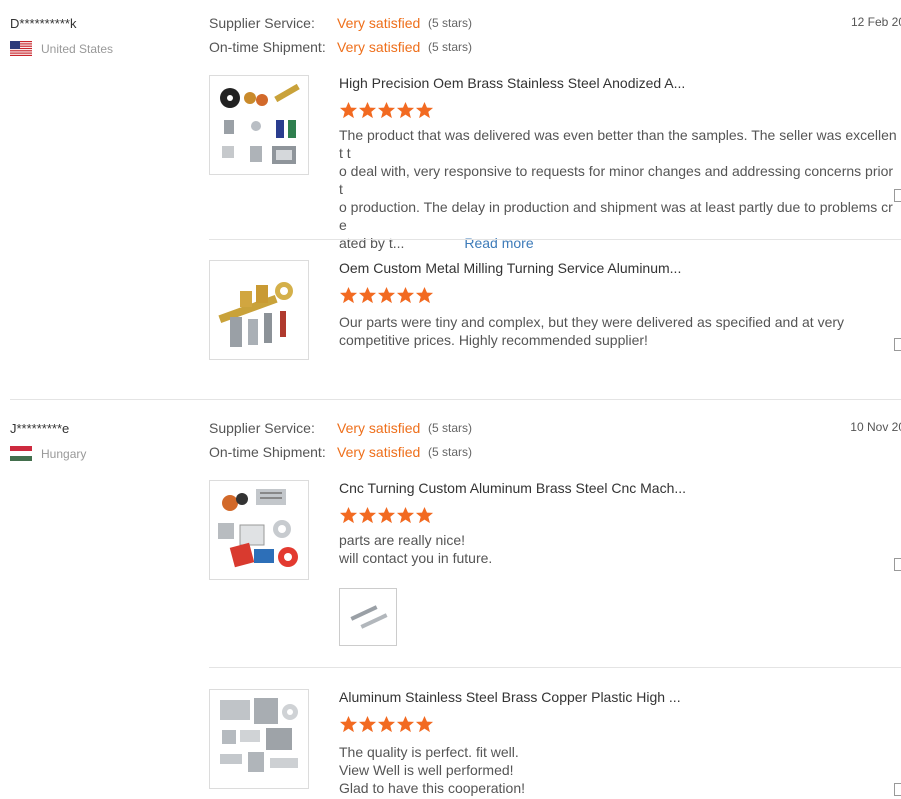 This screenshot has height=799, width=901. Describe the element at coordinates (429, 752) in the screenshot. I see `review-text-line: The quality is perfect. fit well.` at that location.